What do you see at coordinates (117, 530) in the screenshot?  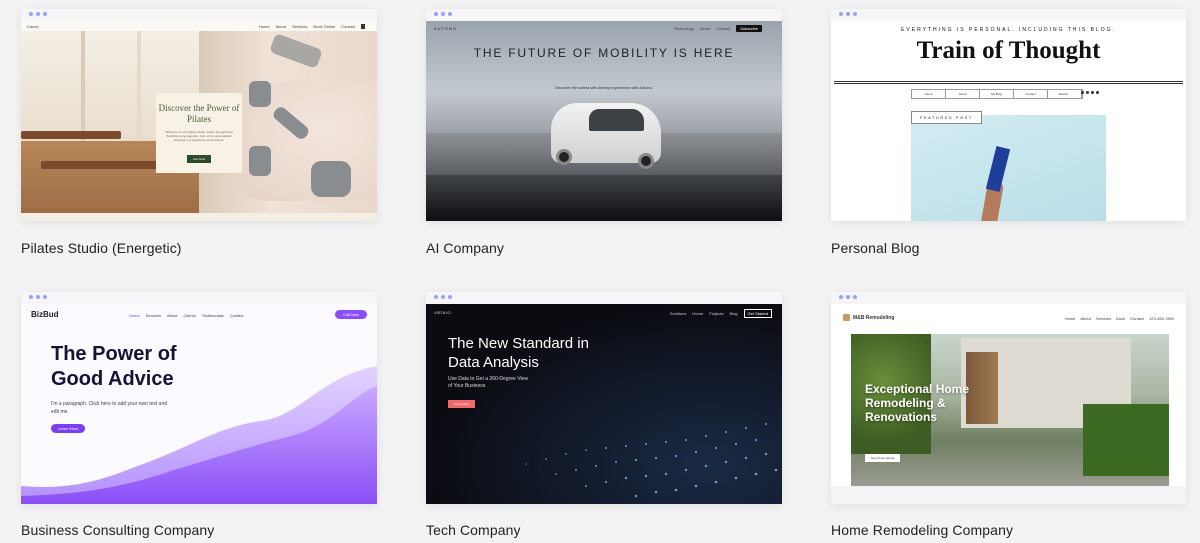 I see `template-caption: Business Consulting Company` at bounding box center [117, 530].